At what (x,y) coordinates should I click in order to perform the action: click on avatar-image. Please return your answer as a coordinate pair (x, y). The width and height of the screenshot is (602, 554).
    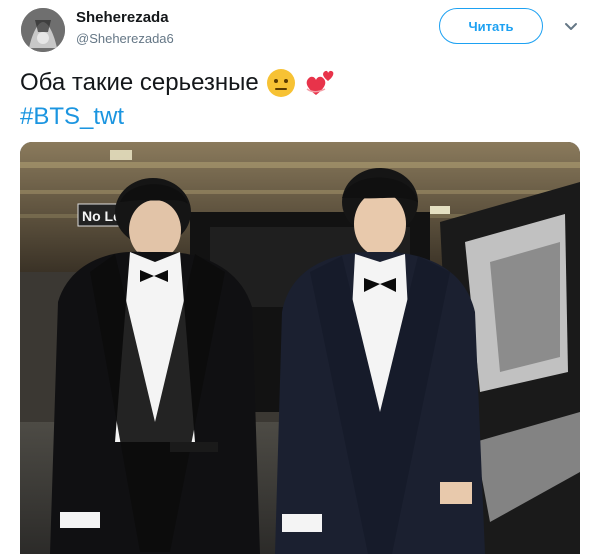
    Looking at the image, I should click on (43, 30).